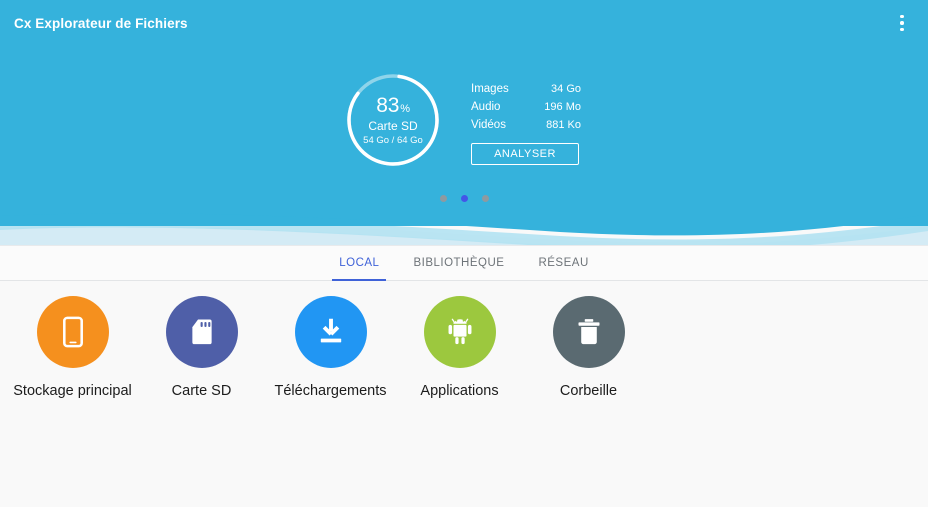 The height and width of the screenshot is (507, 928). Describe the element at coordinates (459, 332) in the screenshot. I see `android-icon` at that location.